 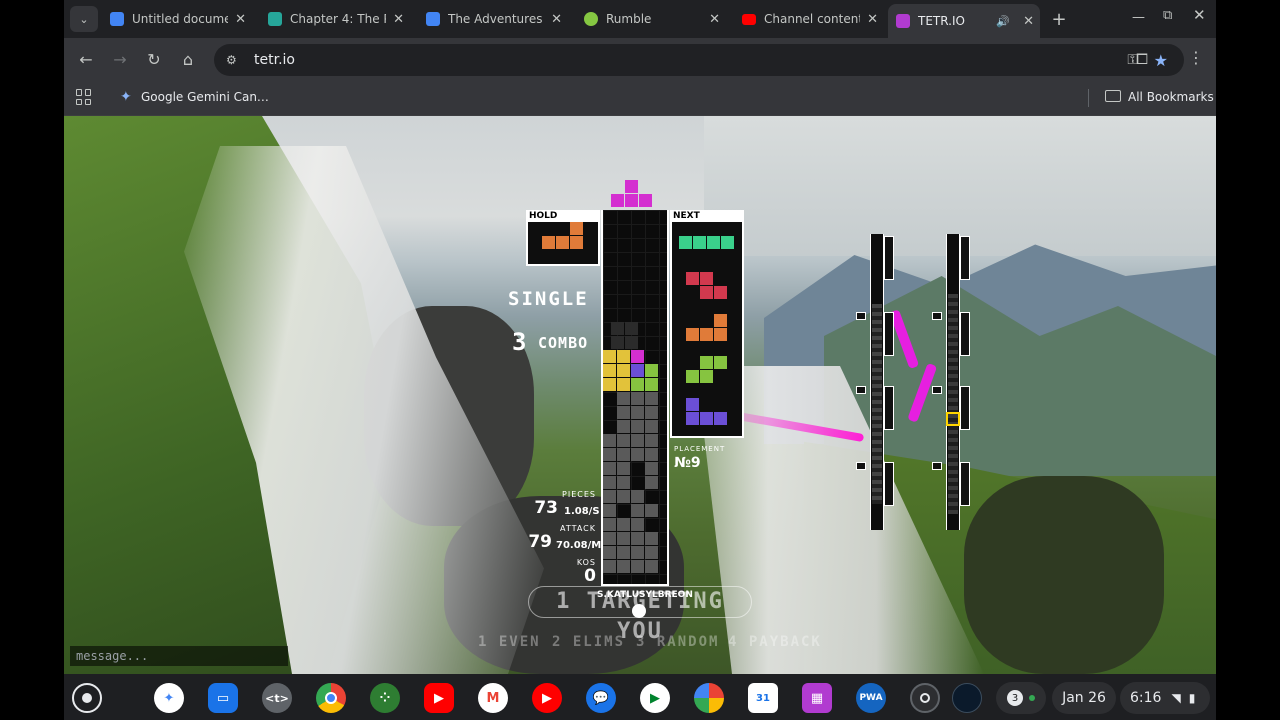 I want to click on address-bar: ⚙ tetr.io ⚿ ★, so click(x=699, y=60).